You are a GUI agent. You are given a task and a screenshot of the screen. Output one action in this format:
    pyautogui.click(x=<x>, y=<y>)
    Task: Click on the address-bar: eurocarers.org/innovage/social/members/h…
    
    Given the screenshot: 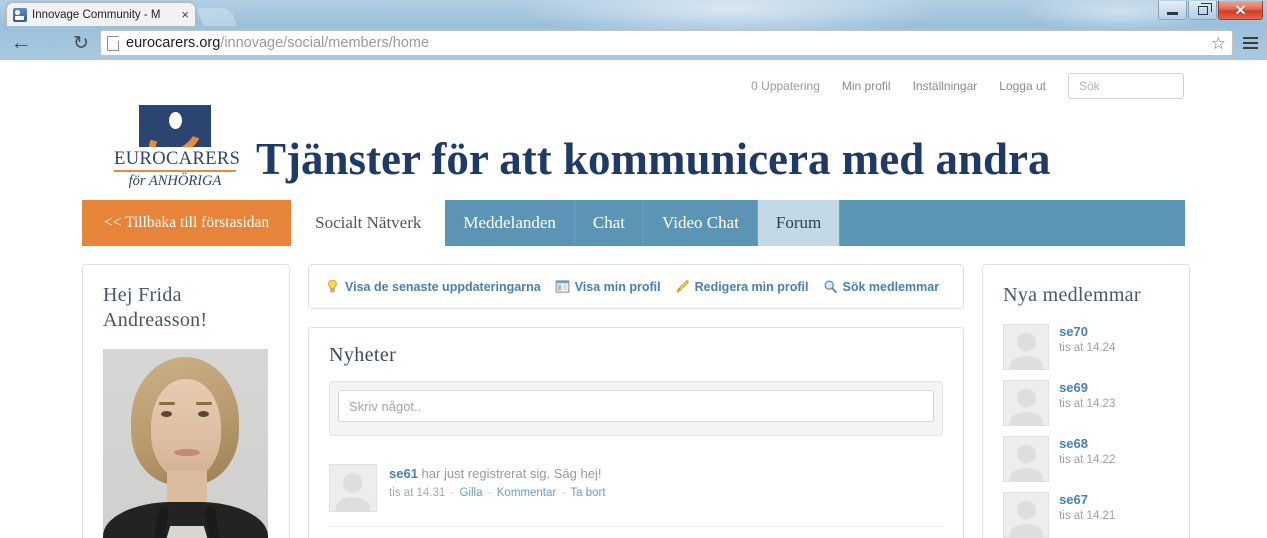 What is the action you would take?
    pyautogui.click(x=666, y=43)
    